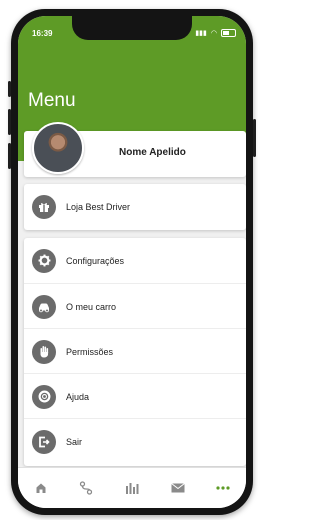 The width and height of the screenshot is (320, 520). What do you see at coordinates (9, 156) in the screenshot?
I see `volume-down-button` at bounding box center [9, 156].